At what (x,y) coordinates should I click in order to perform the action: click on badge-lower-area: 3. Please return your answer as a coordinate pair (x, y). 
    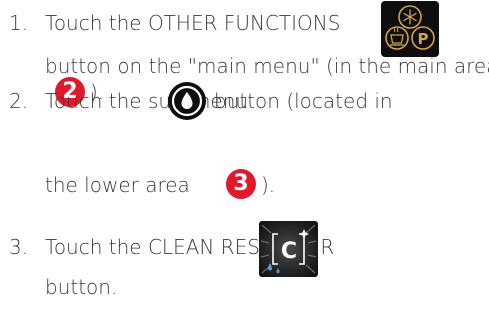
    Looking at the image, I should click on (241, 184).